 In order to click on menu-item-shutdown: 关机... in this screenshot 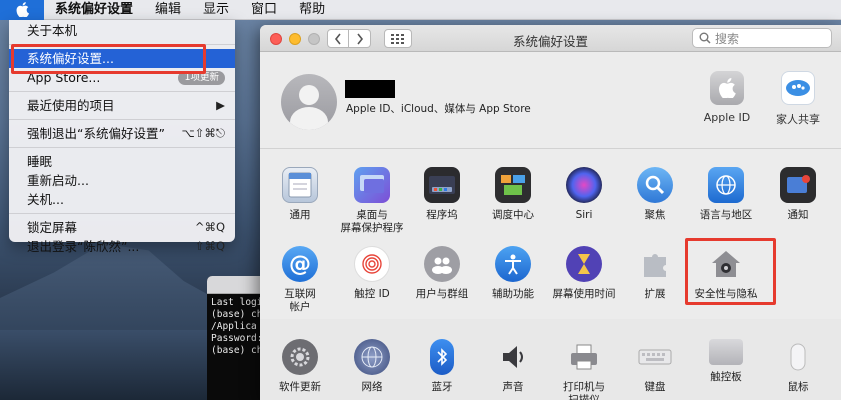, I will do `click(122, 199)`.